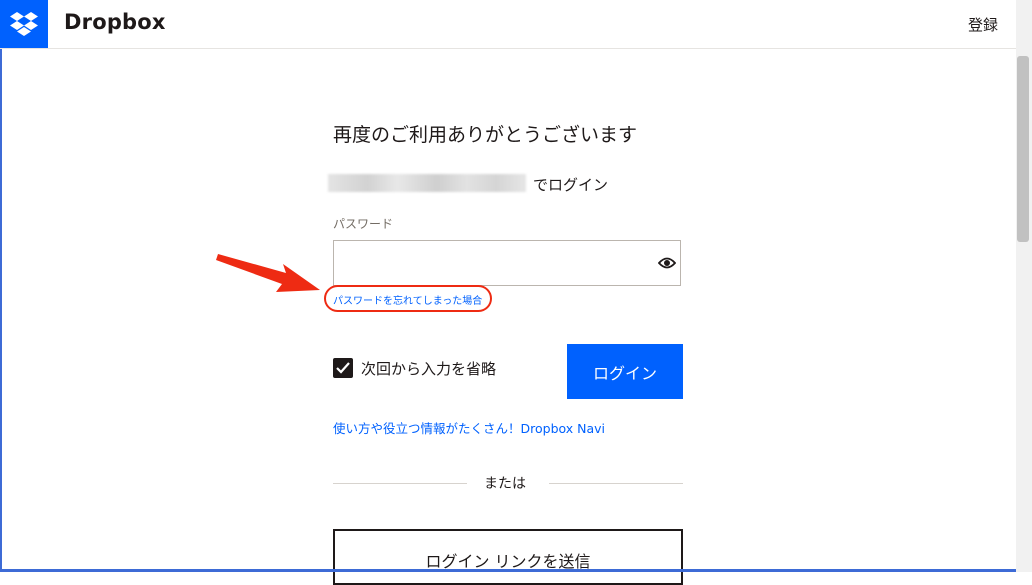 The image size is (1032, 585). What do you see at coordinates (507, 263) in the screenshot?
I see `password-input` at bounding box center [507, 263].